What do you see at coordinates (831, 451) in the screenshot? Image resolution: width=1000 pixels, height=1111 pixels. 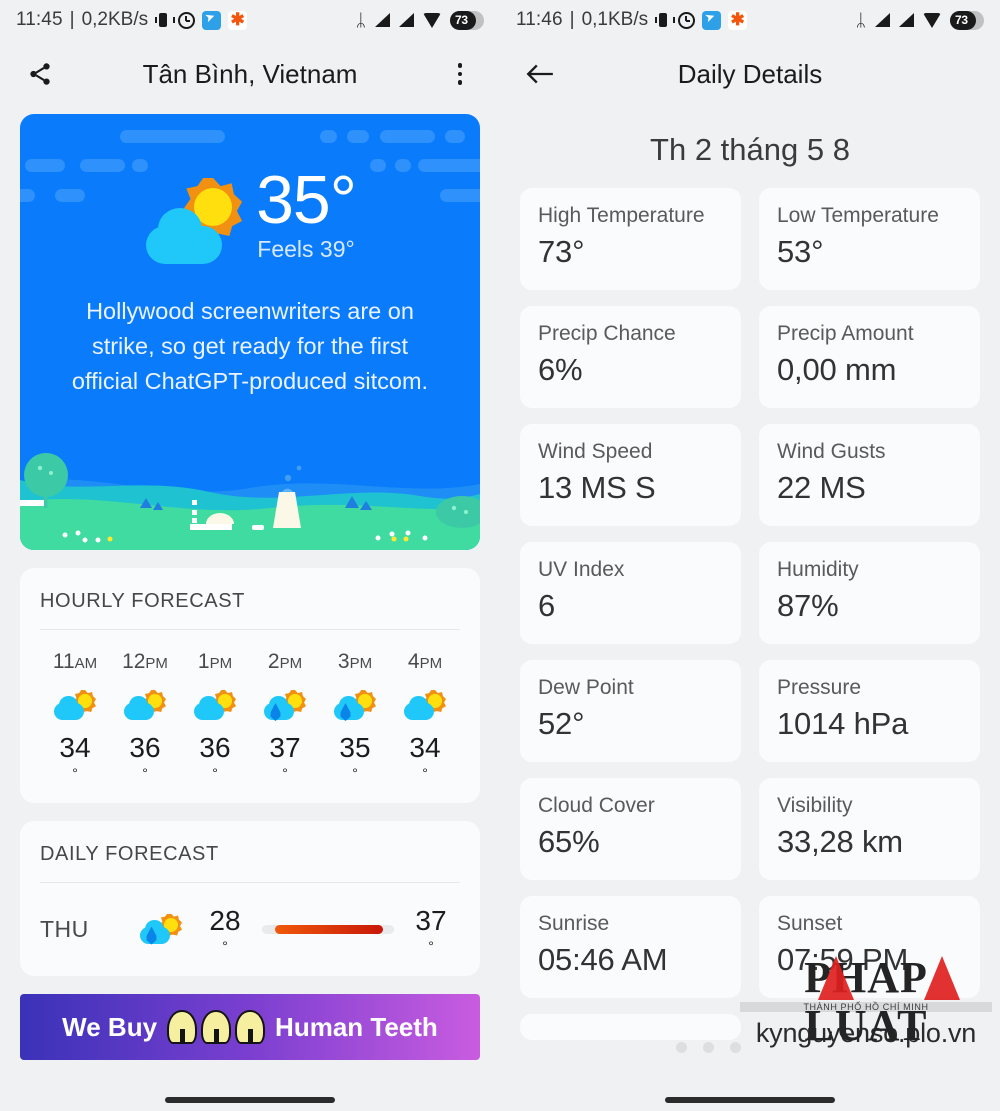 I see `detail-label: Wind Gusts` at bounding box center [831, 451].